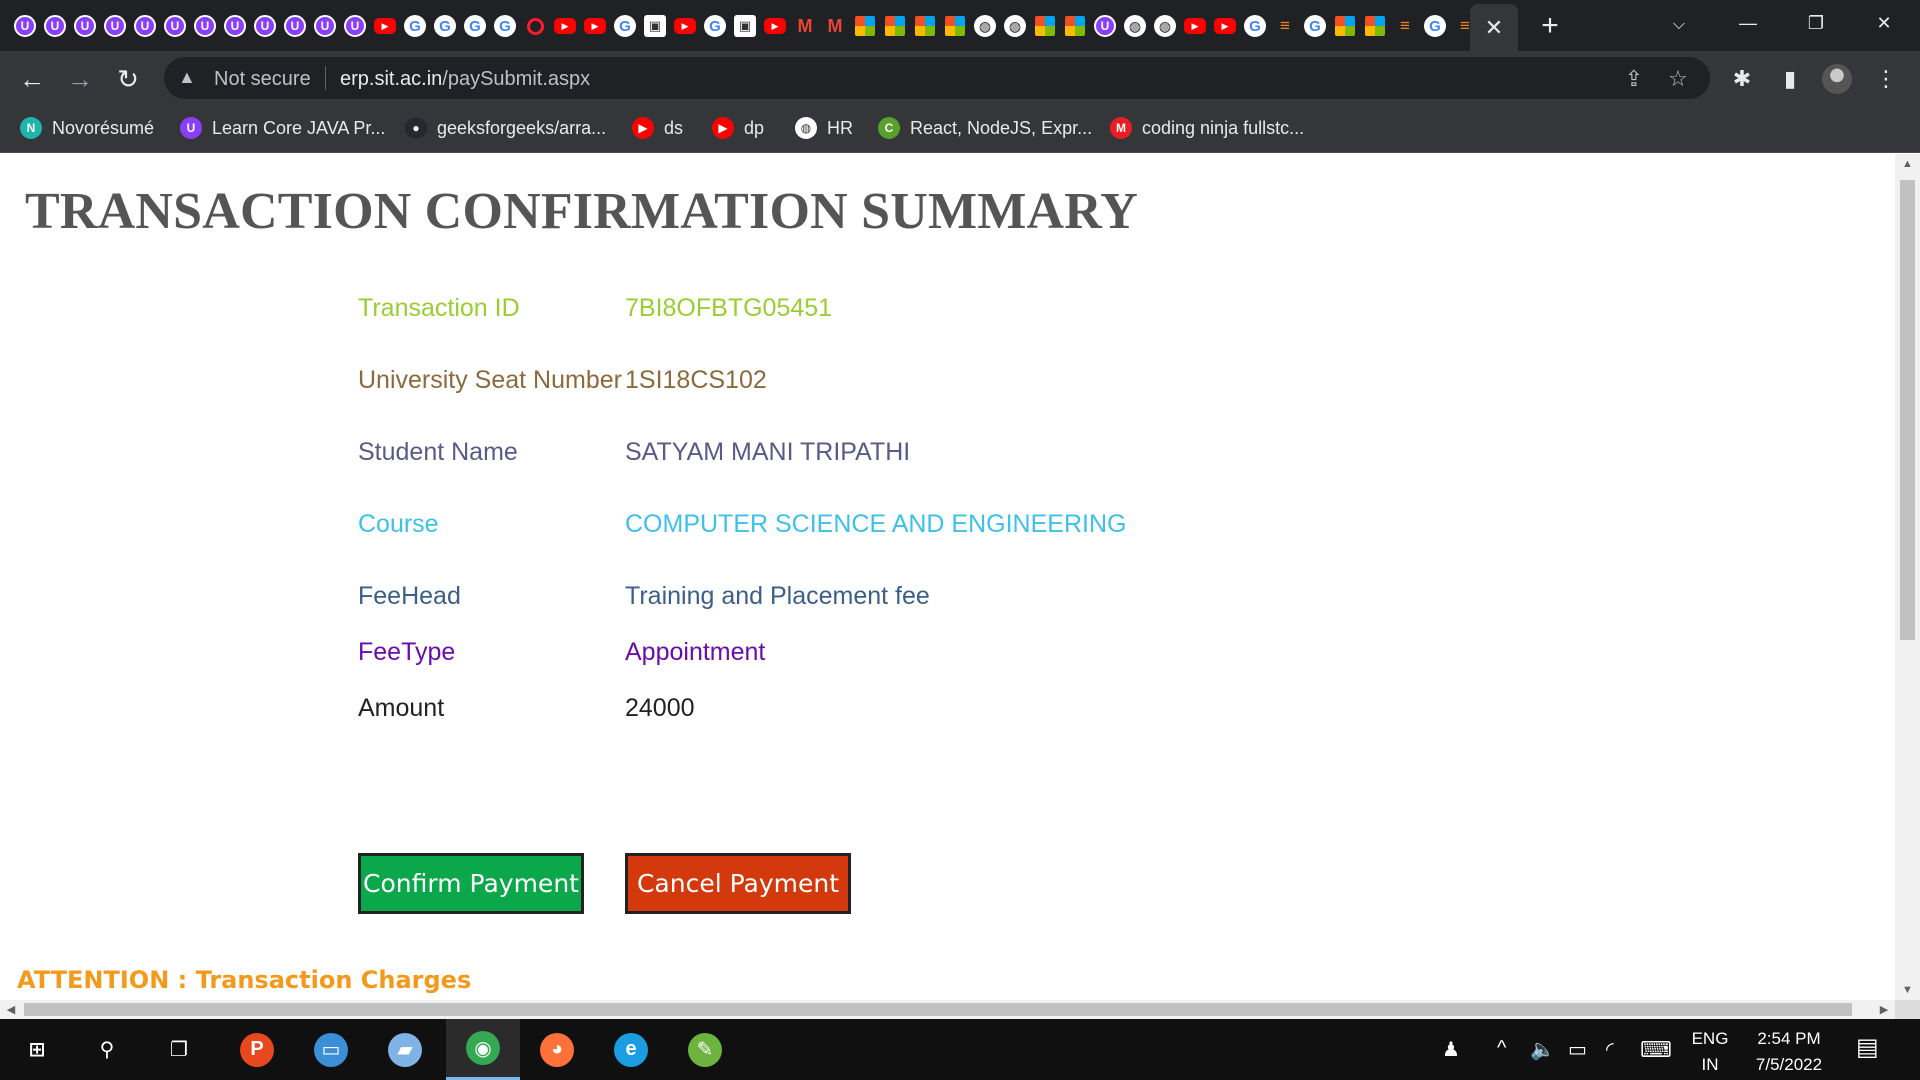 The height and width of the screenshot is (1080, 1920). Describe the element at coordinates (187, 77) in the screenshot. I see `warning-icon: ▲` at that location.